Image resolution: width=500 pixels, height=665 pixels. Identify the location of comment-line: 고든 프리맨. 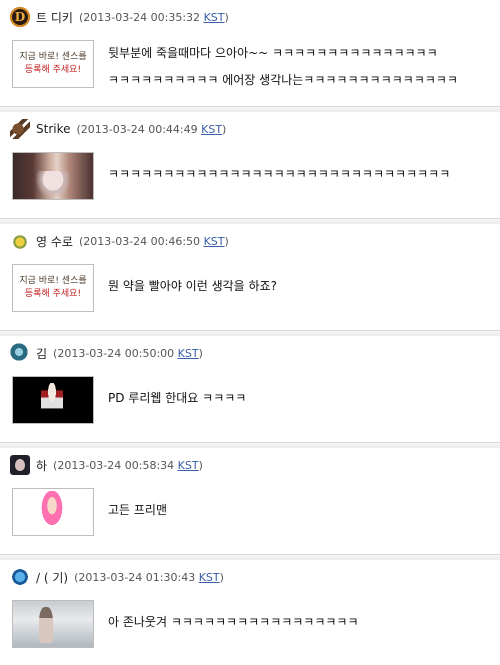
(138, 510).